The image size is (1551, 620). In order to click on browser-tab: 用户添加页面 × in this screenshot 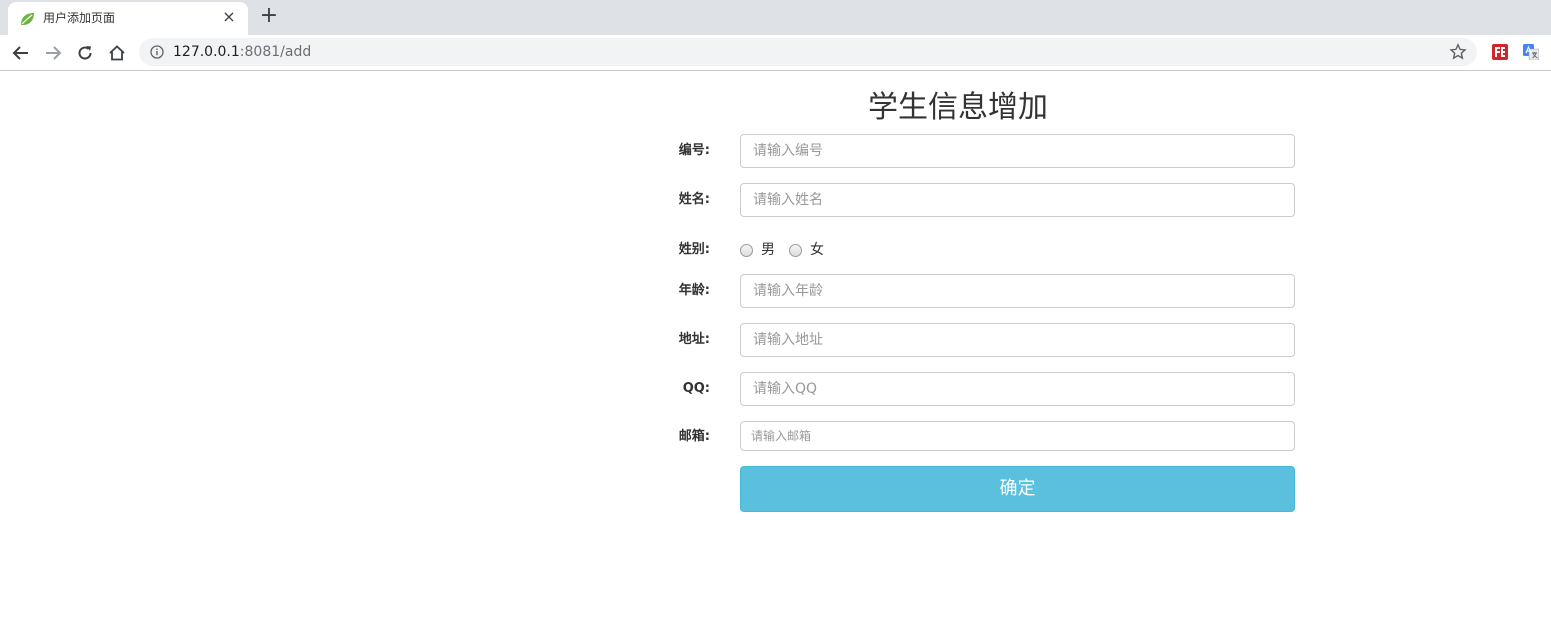, I will do `click(128, 18)`.